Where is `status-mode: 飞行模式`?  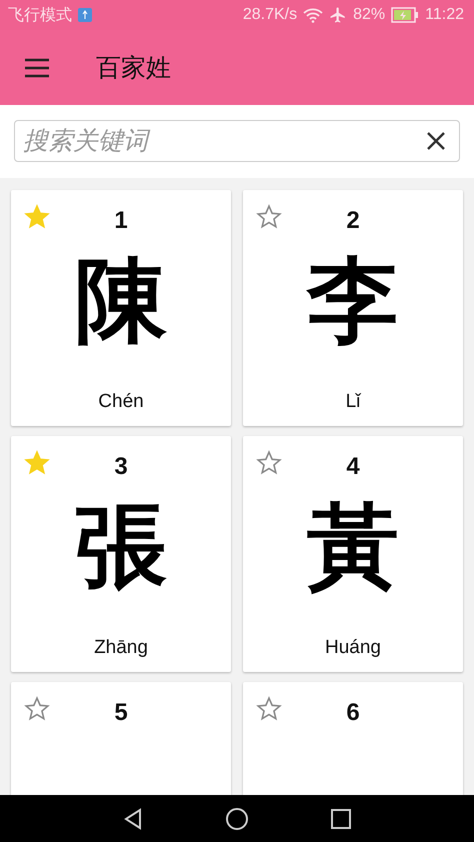
status-mode: 飞行模式 is located at coordinates (40, 16).